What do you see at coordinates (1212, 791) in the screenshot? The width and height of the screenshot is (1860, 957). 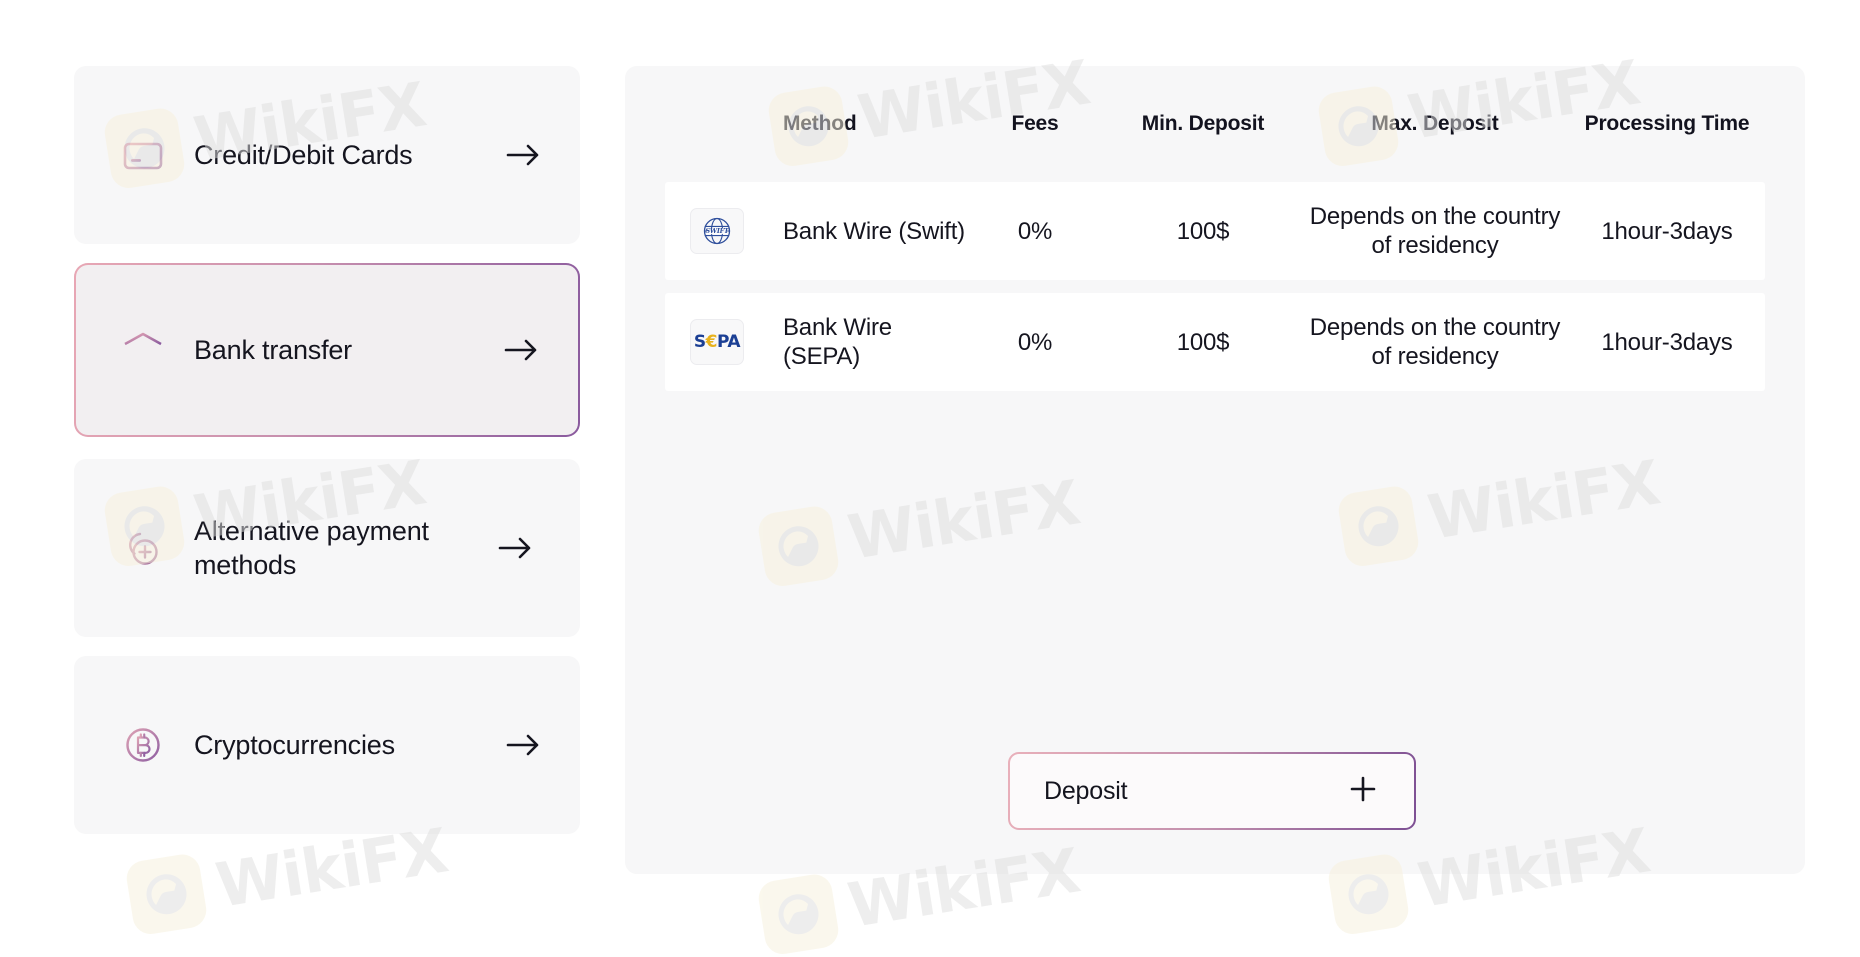 I see `deposit-button: Deposit` at bounding box center [1212, 791].